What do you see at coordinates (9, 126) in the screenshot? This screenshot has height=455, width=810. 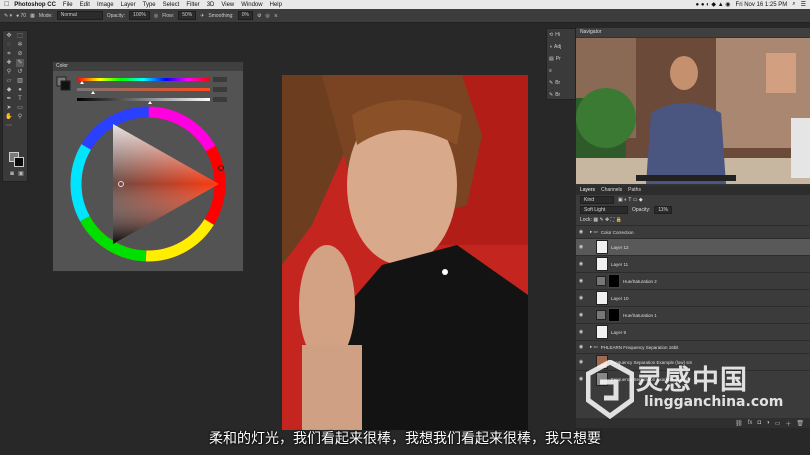 I see `edit-toolbar-icon: ⋯` at bounding box center [9, 126].